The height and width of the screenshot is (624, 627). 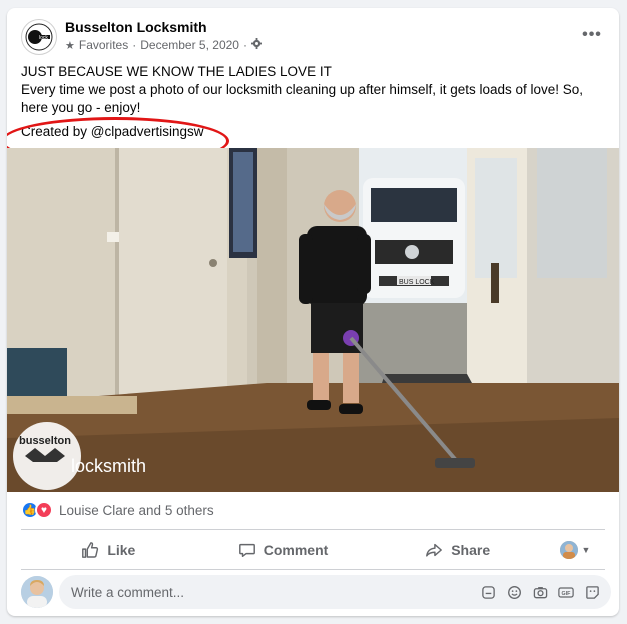 I want to click on reaction-icons: 👍 ♥, so click(x=37, y=510).